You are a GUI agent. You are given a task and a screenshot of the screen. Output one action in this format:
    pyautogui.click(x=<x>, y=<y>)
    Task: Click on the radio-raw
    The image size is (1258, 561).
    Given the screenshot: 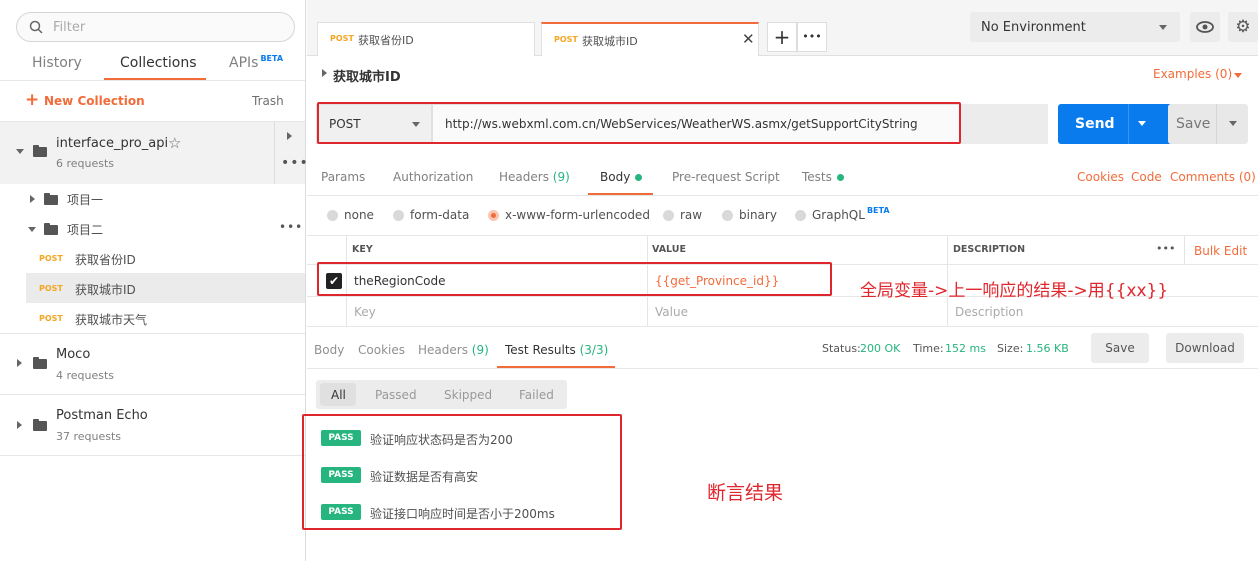 What is the action you would take?
    pyautogui.click(x=668, y=215)
    